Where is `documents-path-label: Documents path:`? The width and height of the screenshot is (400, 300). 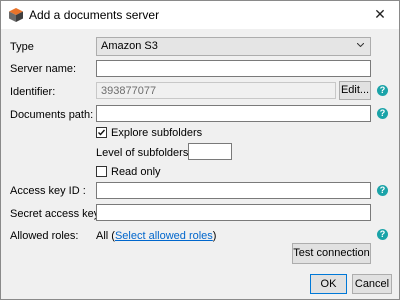 documents-path-label: Documents path: is located at coordinates (52, 115).